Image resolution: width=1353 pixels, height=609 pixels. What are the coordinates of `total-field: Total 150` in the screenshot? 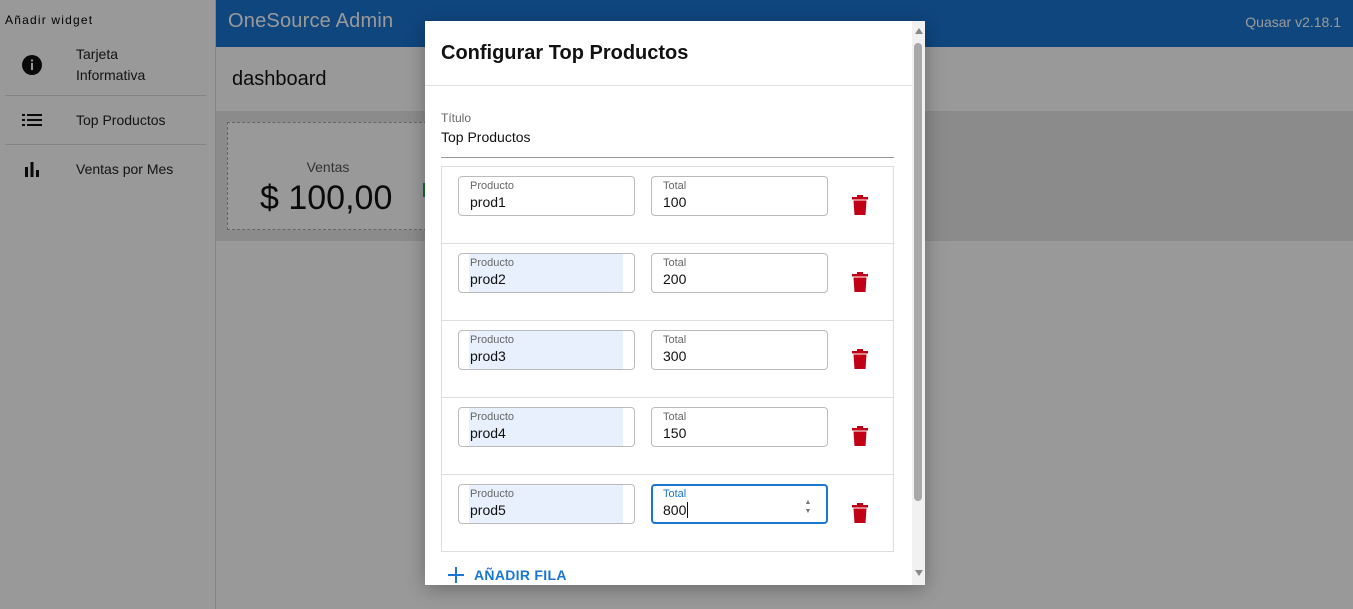 It's located at (739, 427).